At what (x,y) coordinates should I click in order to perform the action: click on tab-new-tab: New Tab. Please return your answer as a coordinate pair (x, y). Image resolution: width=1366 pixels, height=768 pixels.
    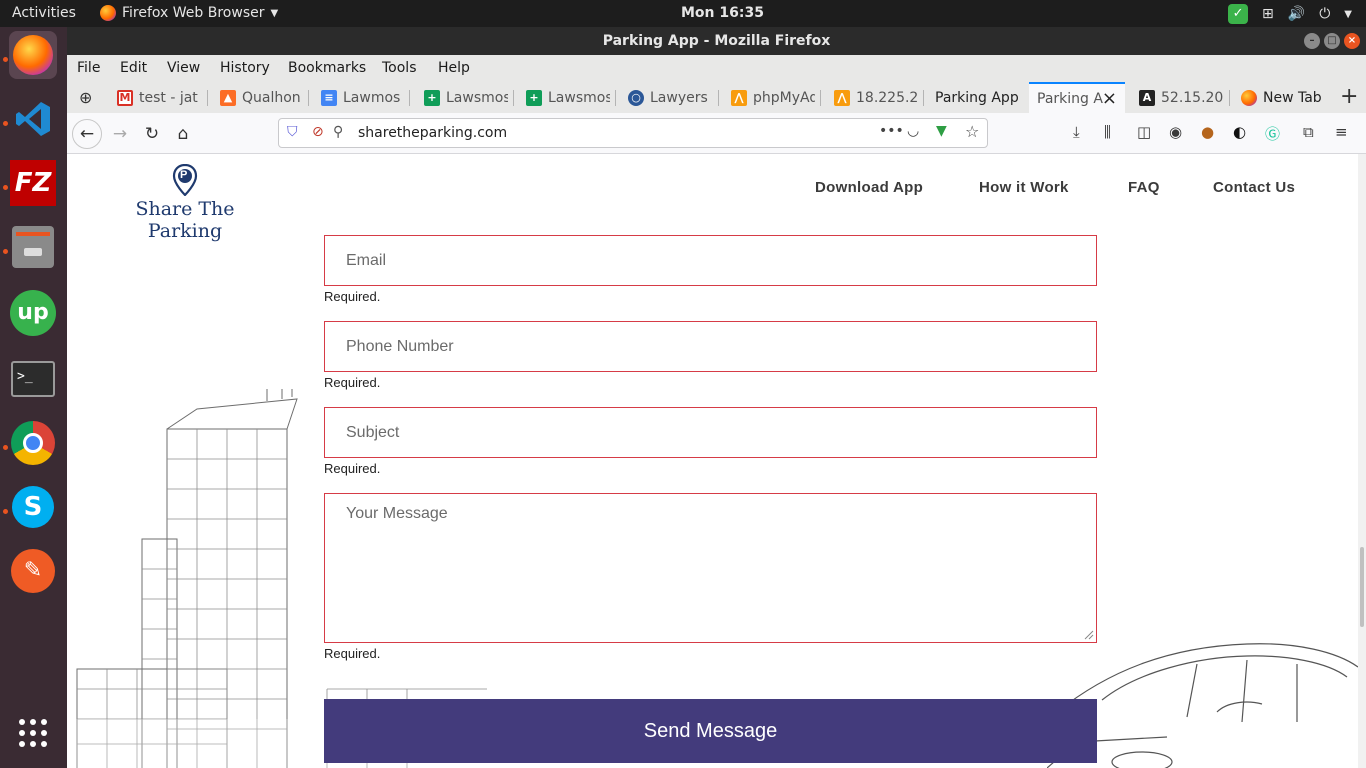
    Looking at the image, I should click on (1283, 97).